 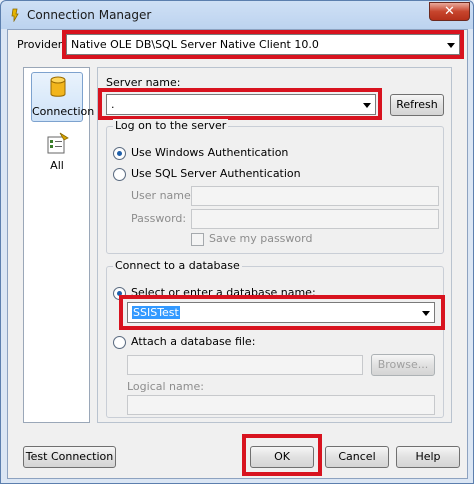 I want to click on close-button: ✕, so click(x=449, y=11).